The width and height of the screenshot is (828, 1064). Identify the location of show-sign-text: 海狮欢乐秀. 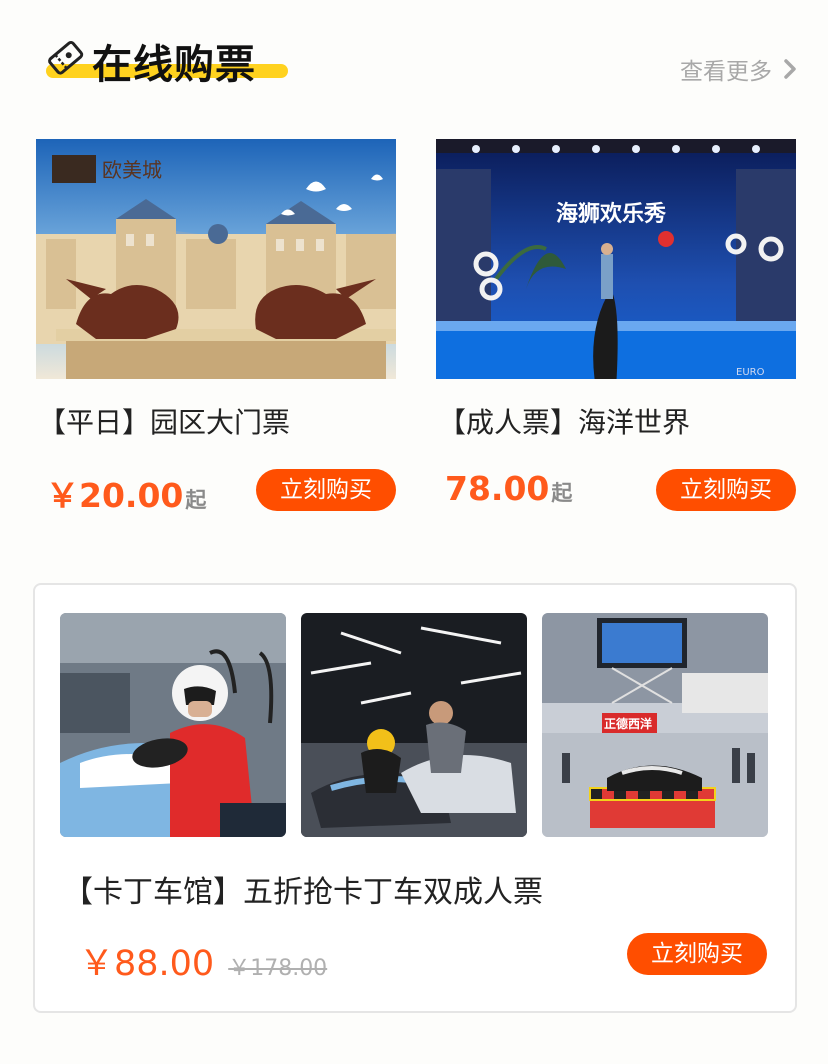
(611, 214).